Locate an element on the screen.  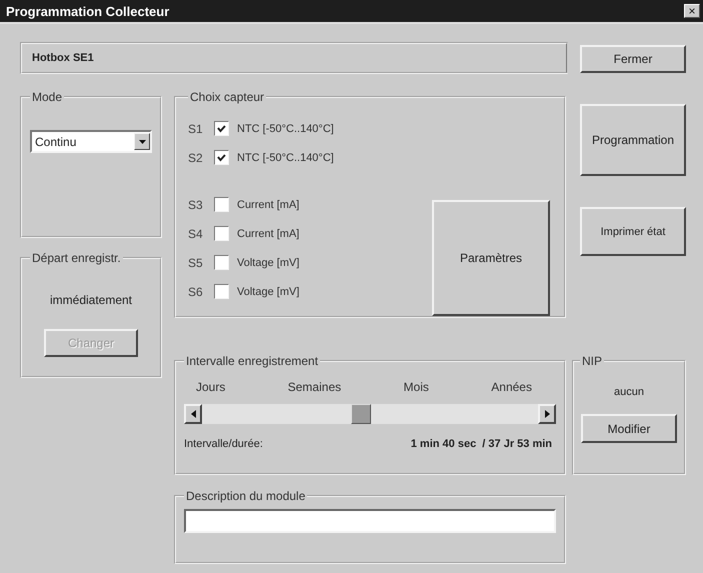
interval-slider is located at coordinates (370, 414).